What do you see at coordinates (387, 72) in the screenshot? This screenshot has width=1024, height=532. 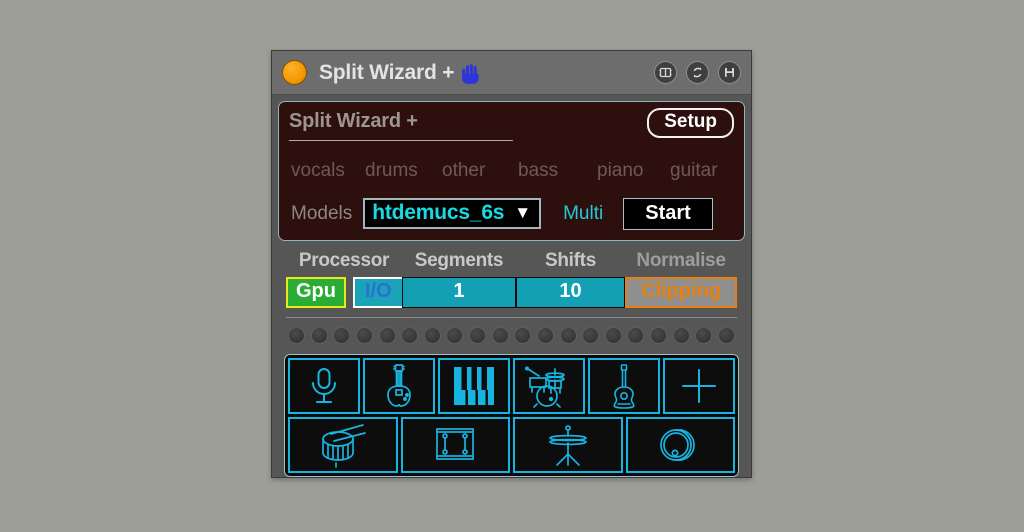 I see `window-title: Split Wizard +` at bounding box center [387, 72].